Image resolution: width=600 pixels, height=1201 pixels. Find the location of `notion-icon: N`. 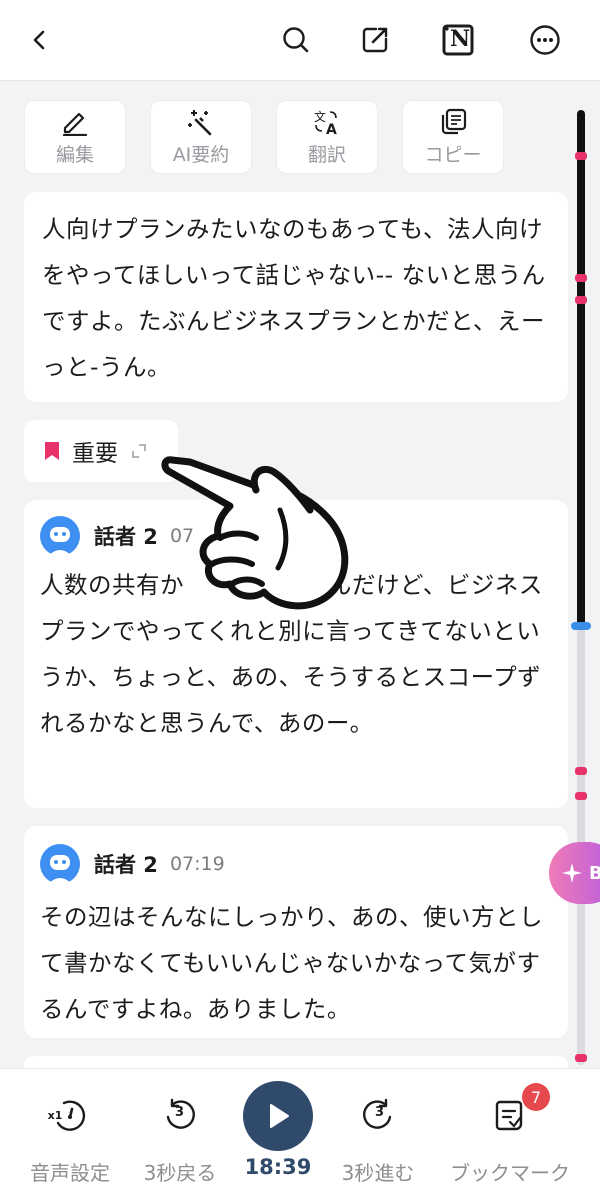

notion-icon: N is located at coordinates (458, 40).